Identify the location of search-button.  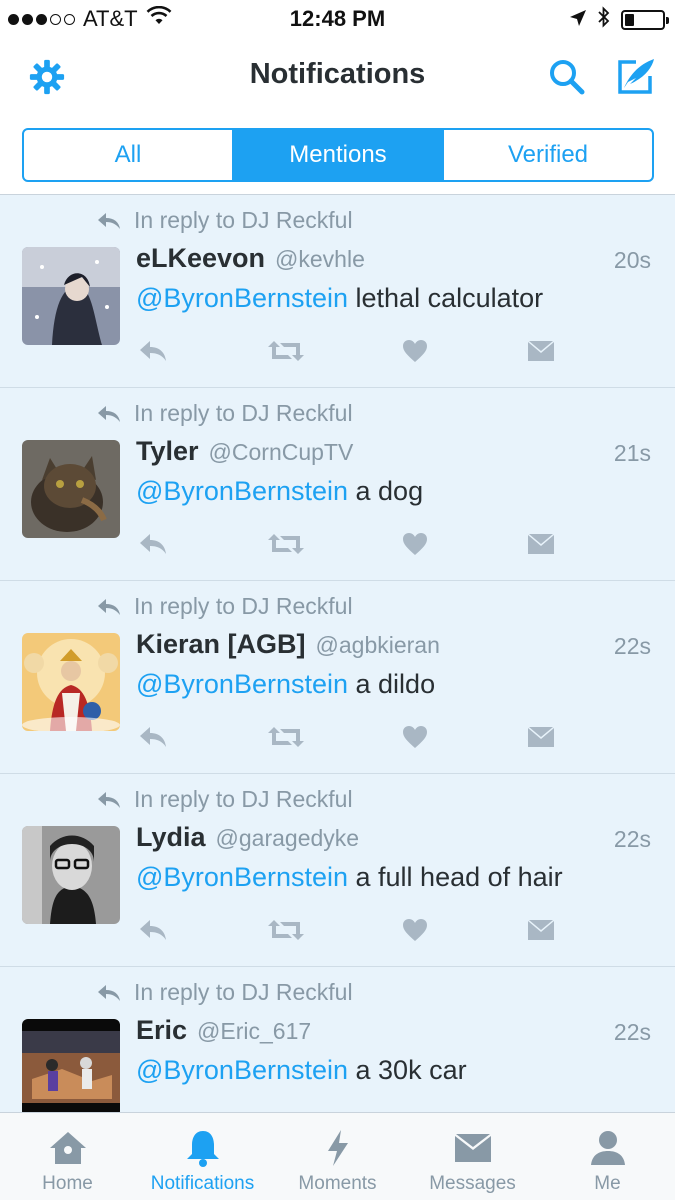
(567, 77).